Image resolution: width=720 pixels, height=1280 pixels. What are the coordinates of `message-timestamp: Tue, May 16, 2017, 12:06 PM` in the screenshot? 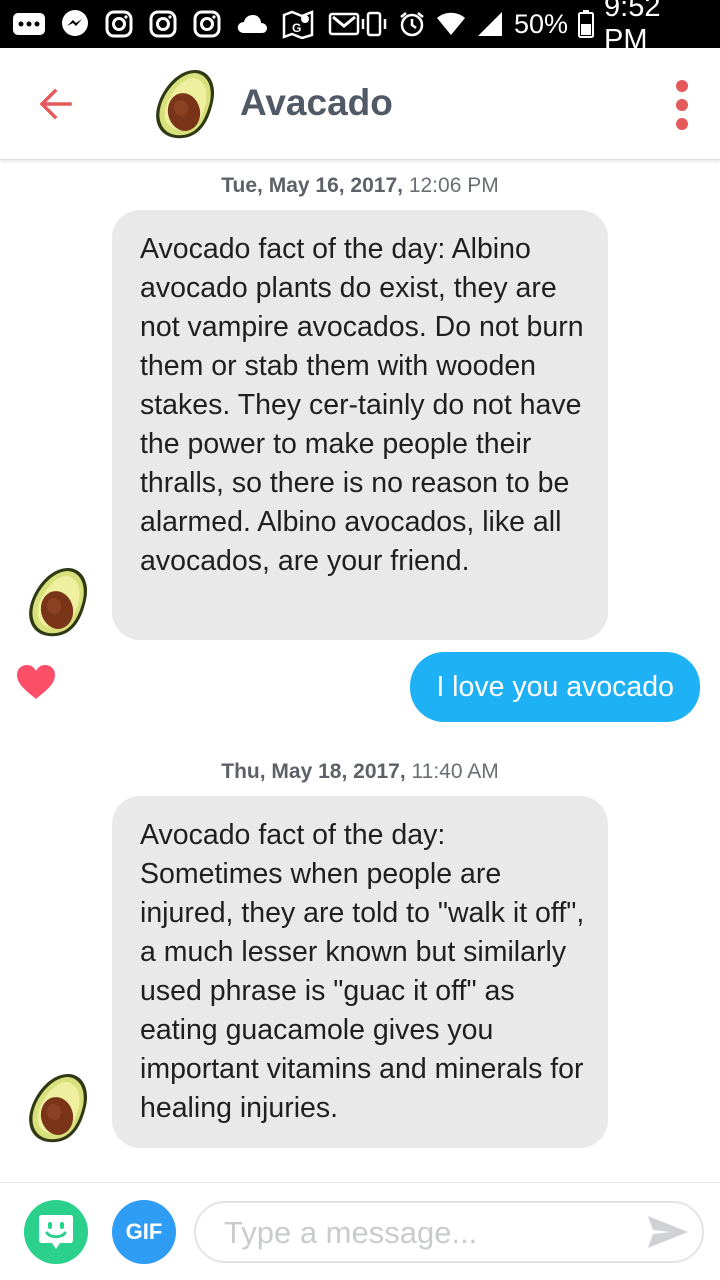 It's located at (360, 186).